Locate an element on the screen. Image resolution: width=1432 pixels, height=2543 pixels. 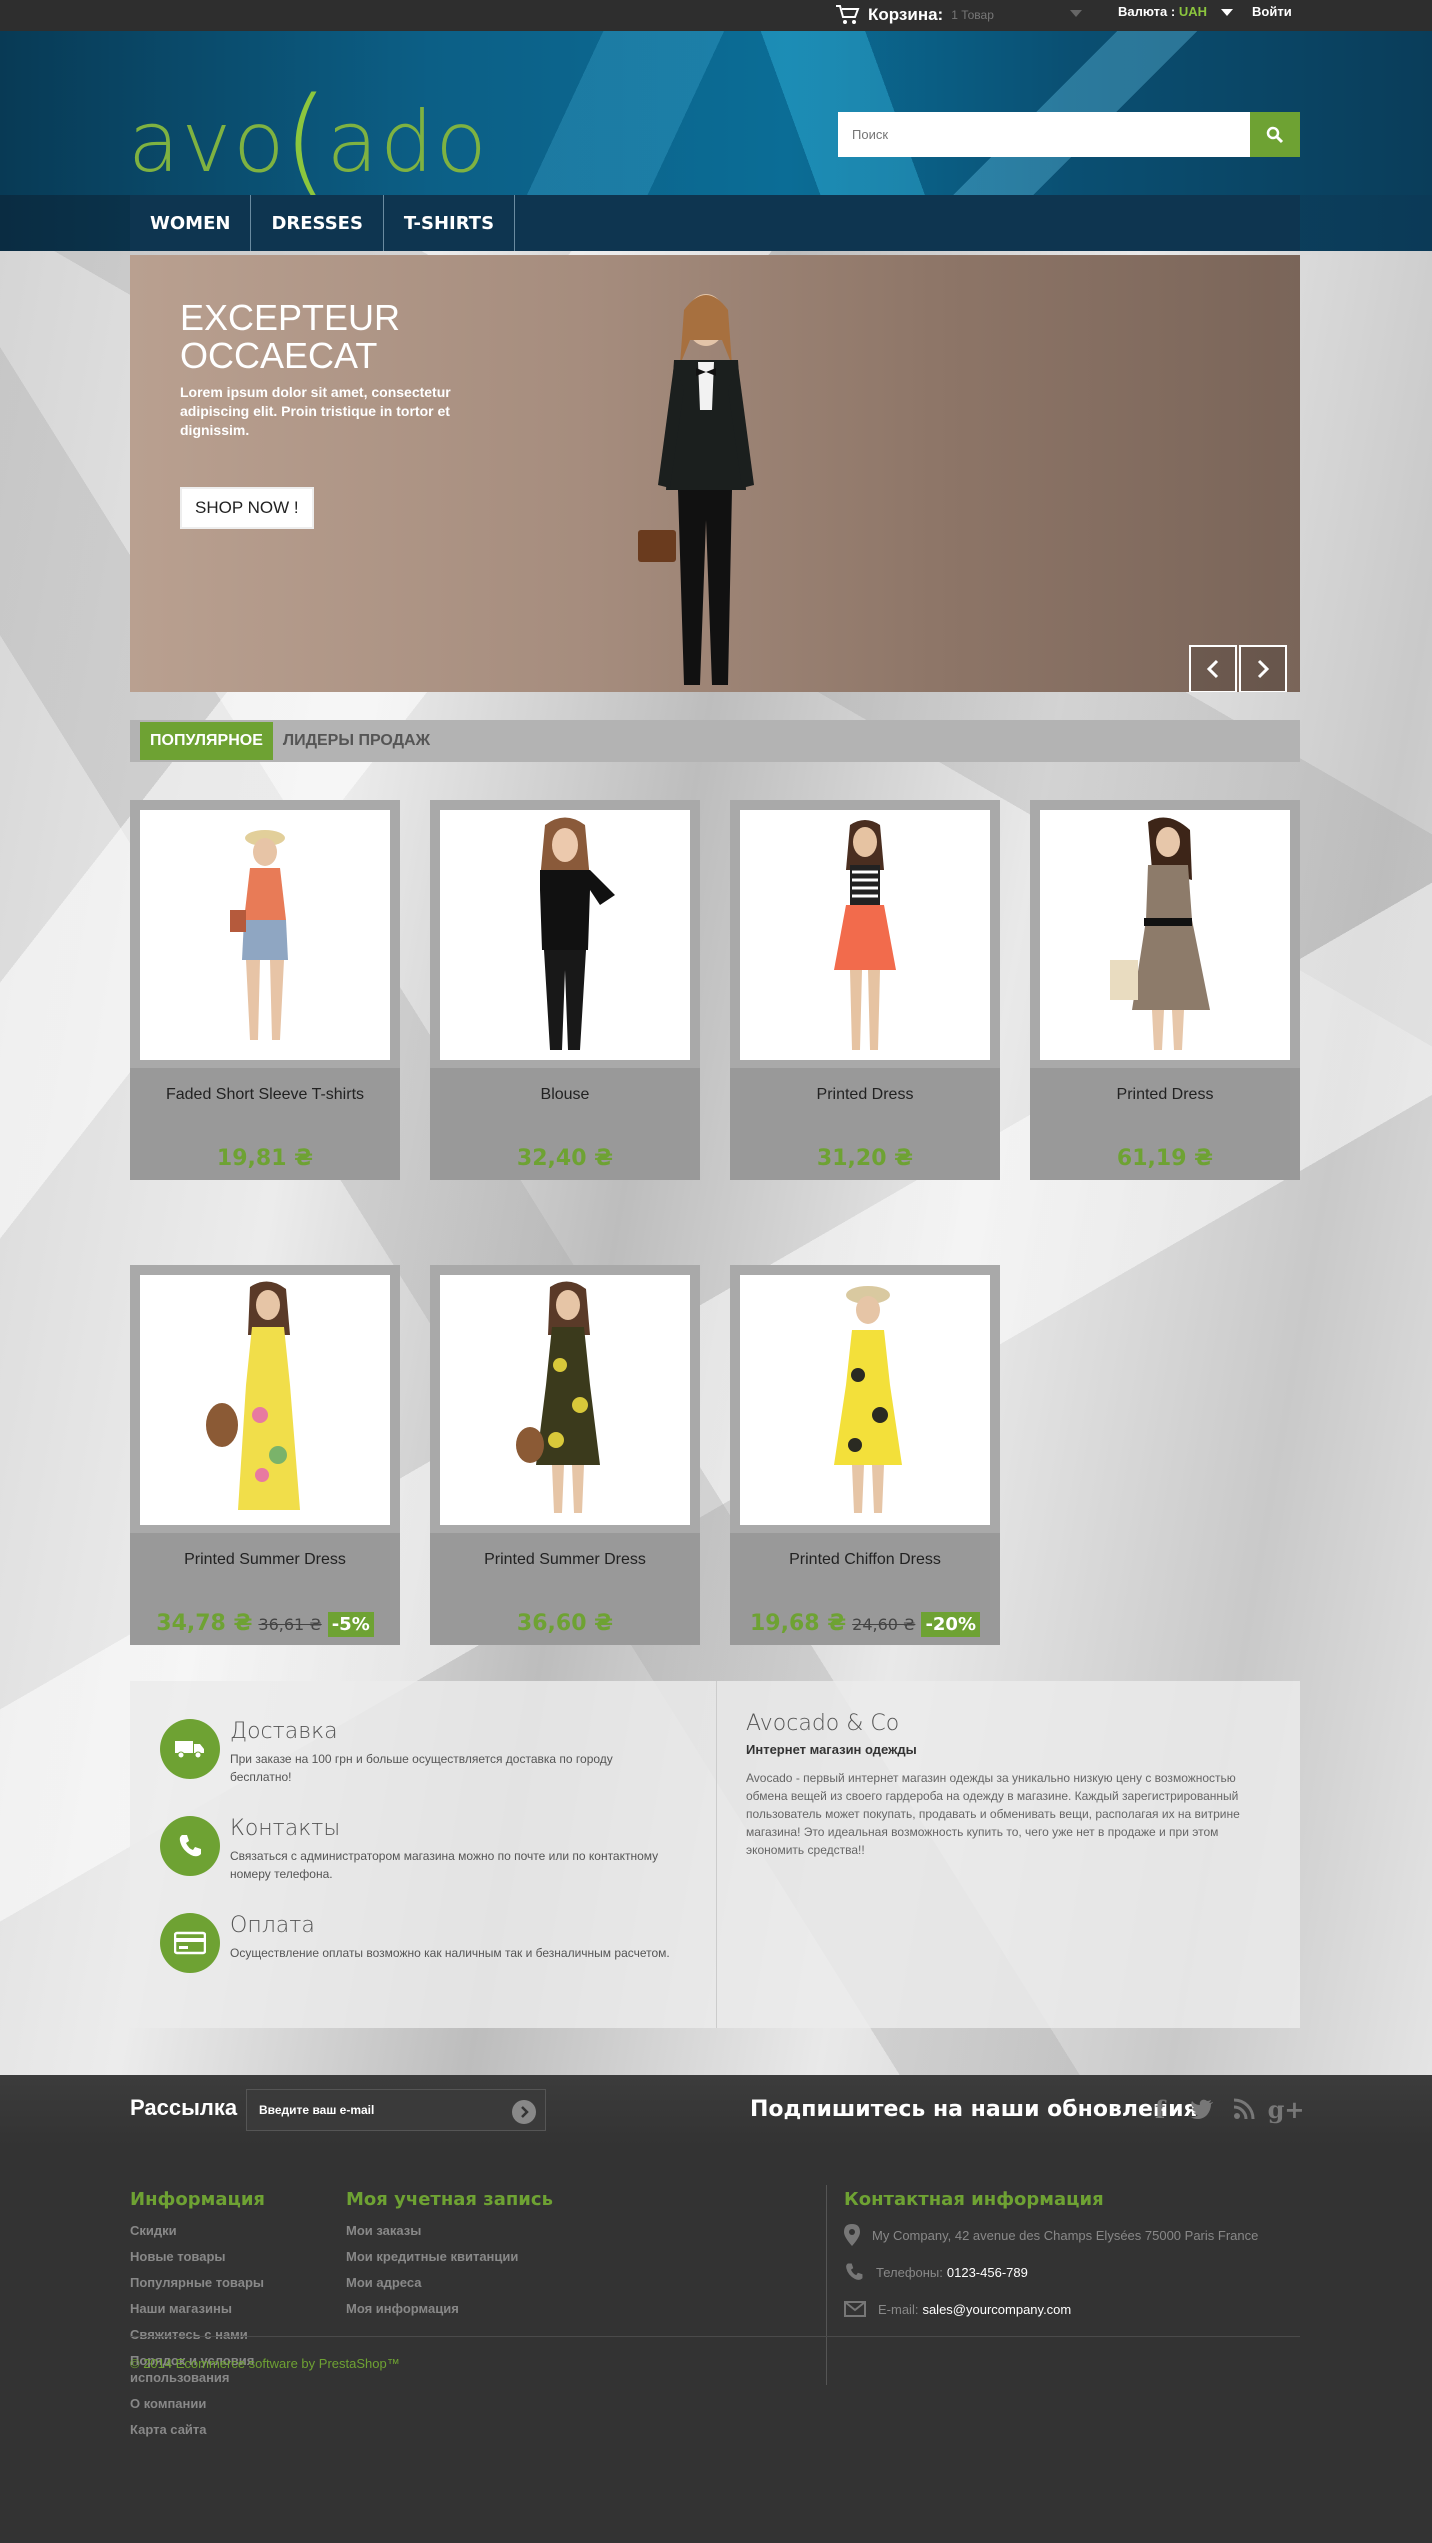
product-price: 19,68 ₴ is located at coordinates (798, 1623).